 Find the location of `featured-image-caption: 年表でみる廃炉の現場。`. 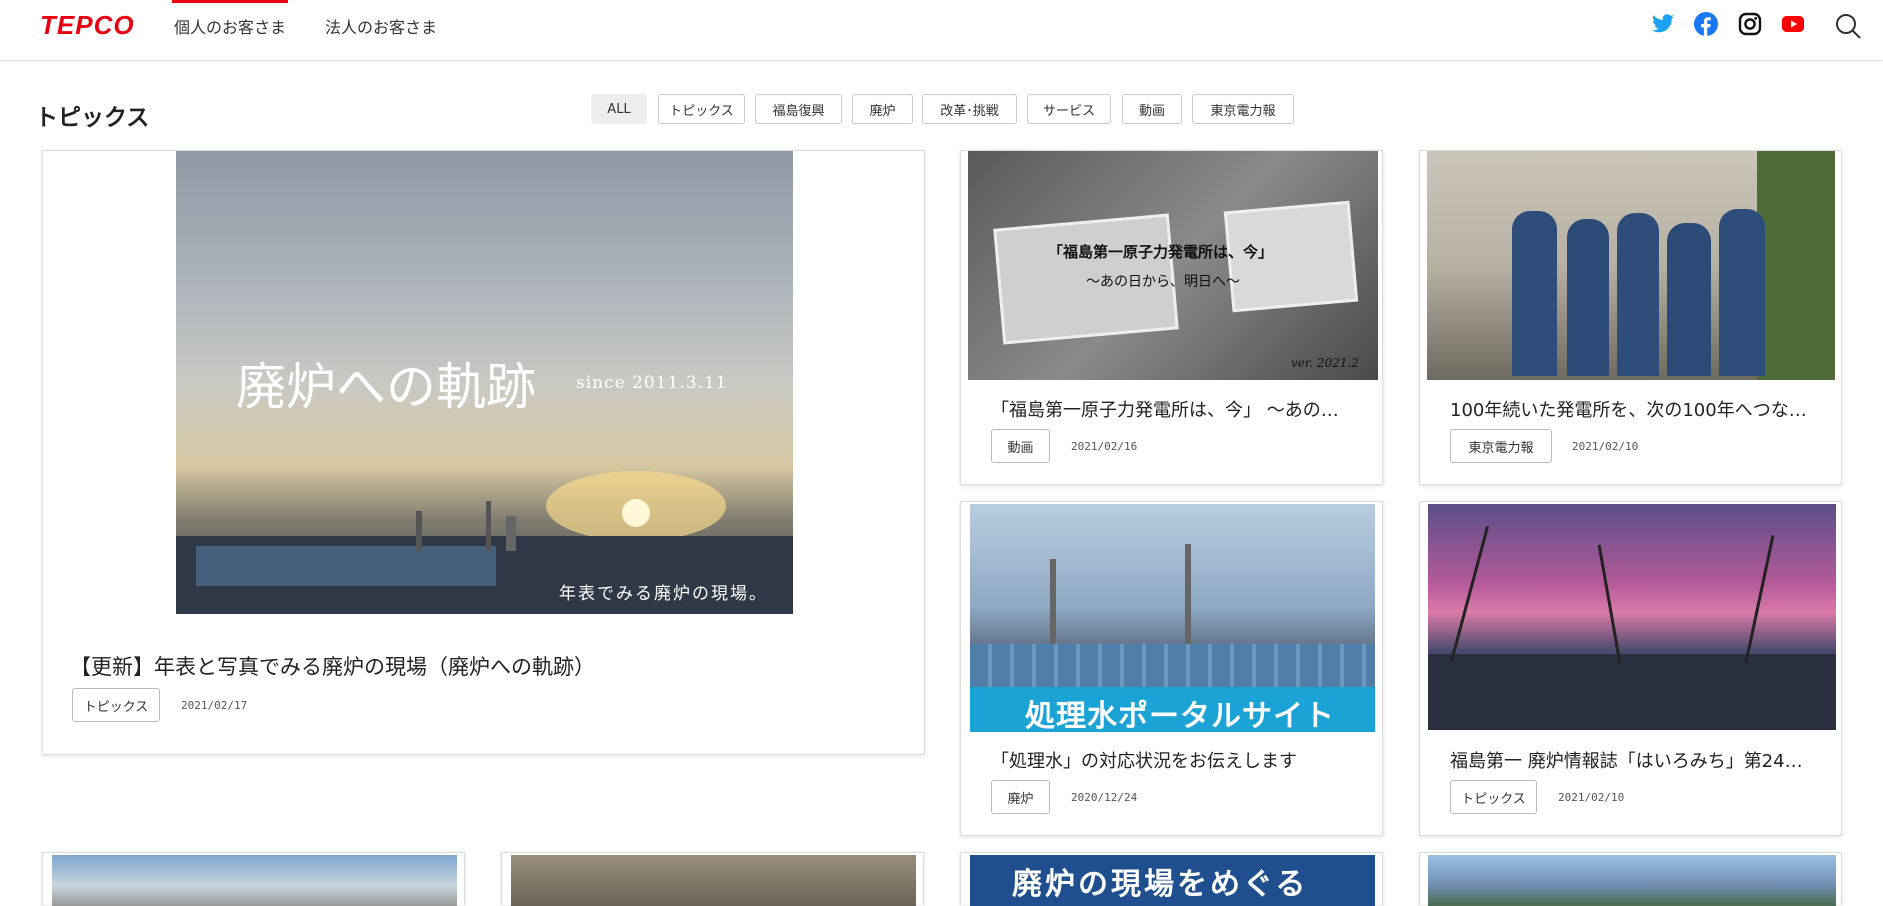

featured-image-caption: 年表でみる廃炉の現場。 is located at coordinates (663, 594).